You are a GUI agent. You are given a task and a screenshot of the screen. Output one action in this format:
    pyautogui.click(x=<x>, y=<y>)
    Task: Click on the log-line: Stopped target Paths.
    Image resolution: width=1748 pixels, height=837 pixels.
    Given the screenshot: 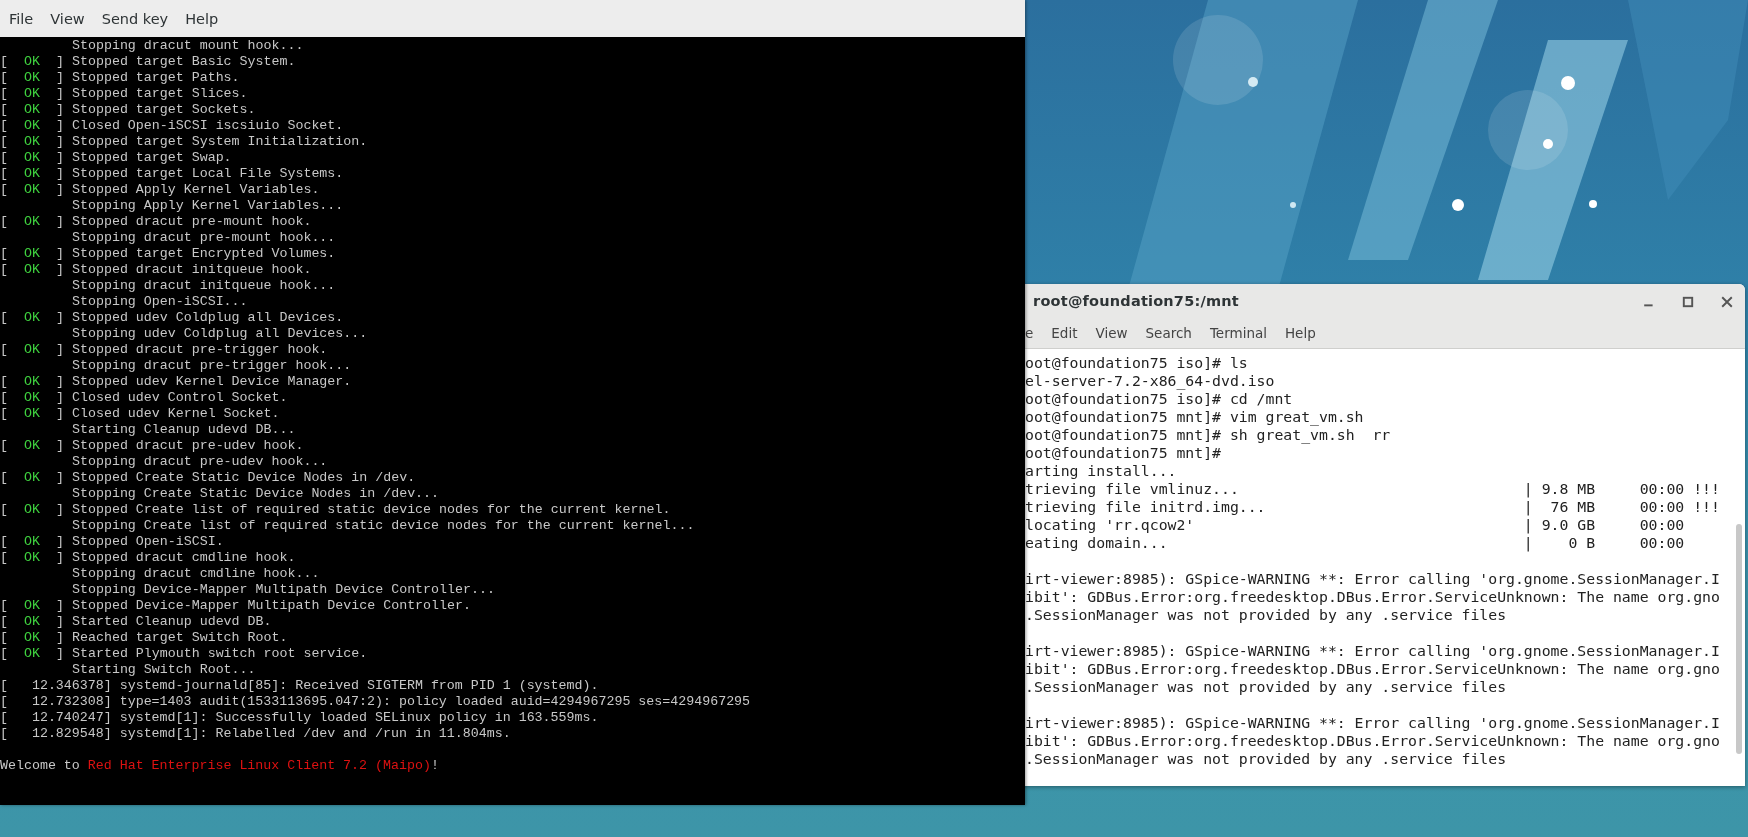 What is the action you would take?
    pyautogui.click(x=156, y=78)
    